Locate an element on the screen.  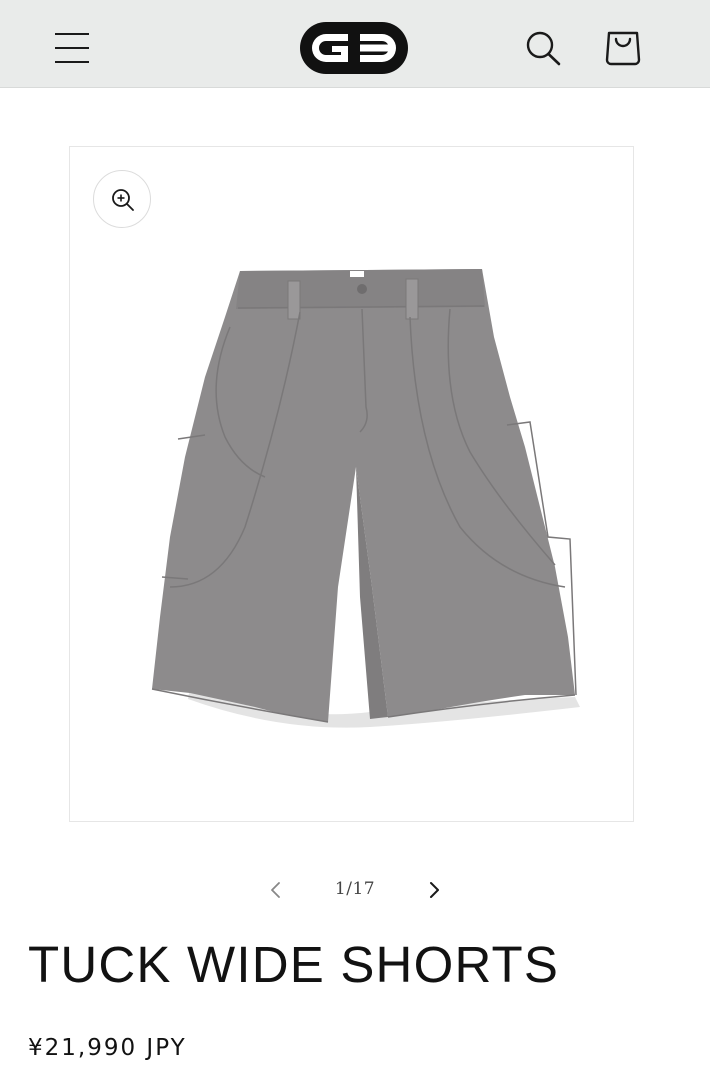
shopping-bag-icon is located at coordinates (623, 47).